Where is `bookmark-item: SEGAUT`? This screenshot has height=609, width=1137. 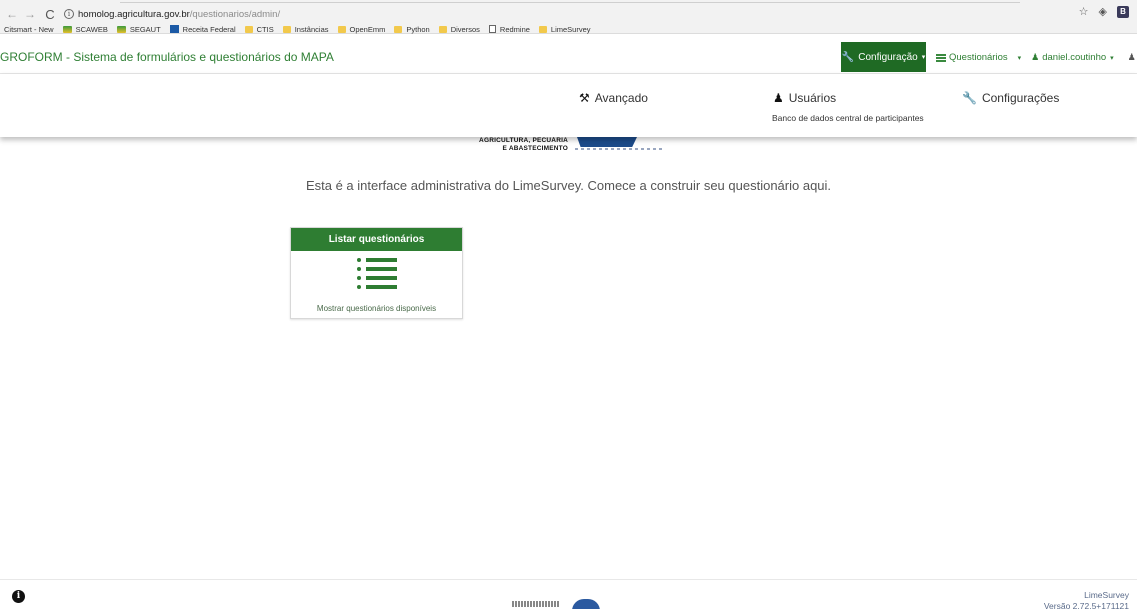
bookmark-item: SEGAUT is located at coordinates (138, 29).